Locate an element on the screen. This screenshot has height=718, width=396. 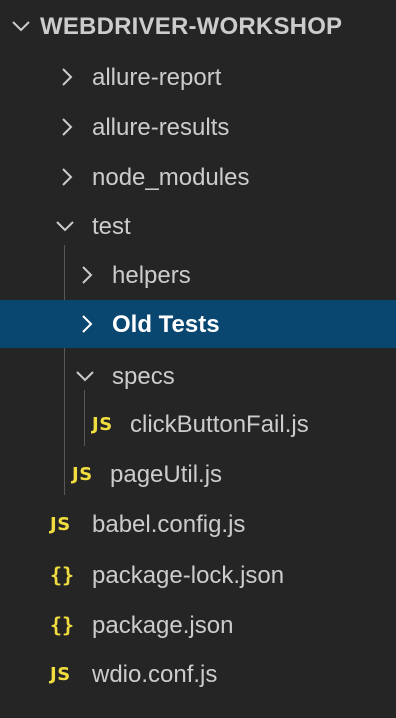
tree-item-specs: specs is located at coordinates (198, 376).